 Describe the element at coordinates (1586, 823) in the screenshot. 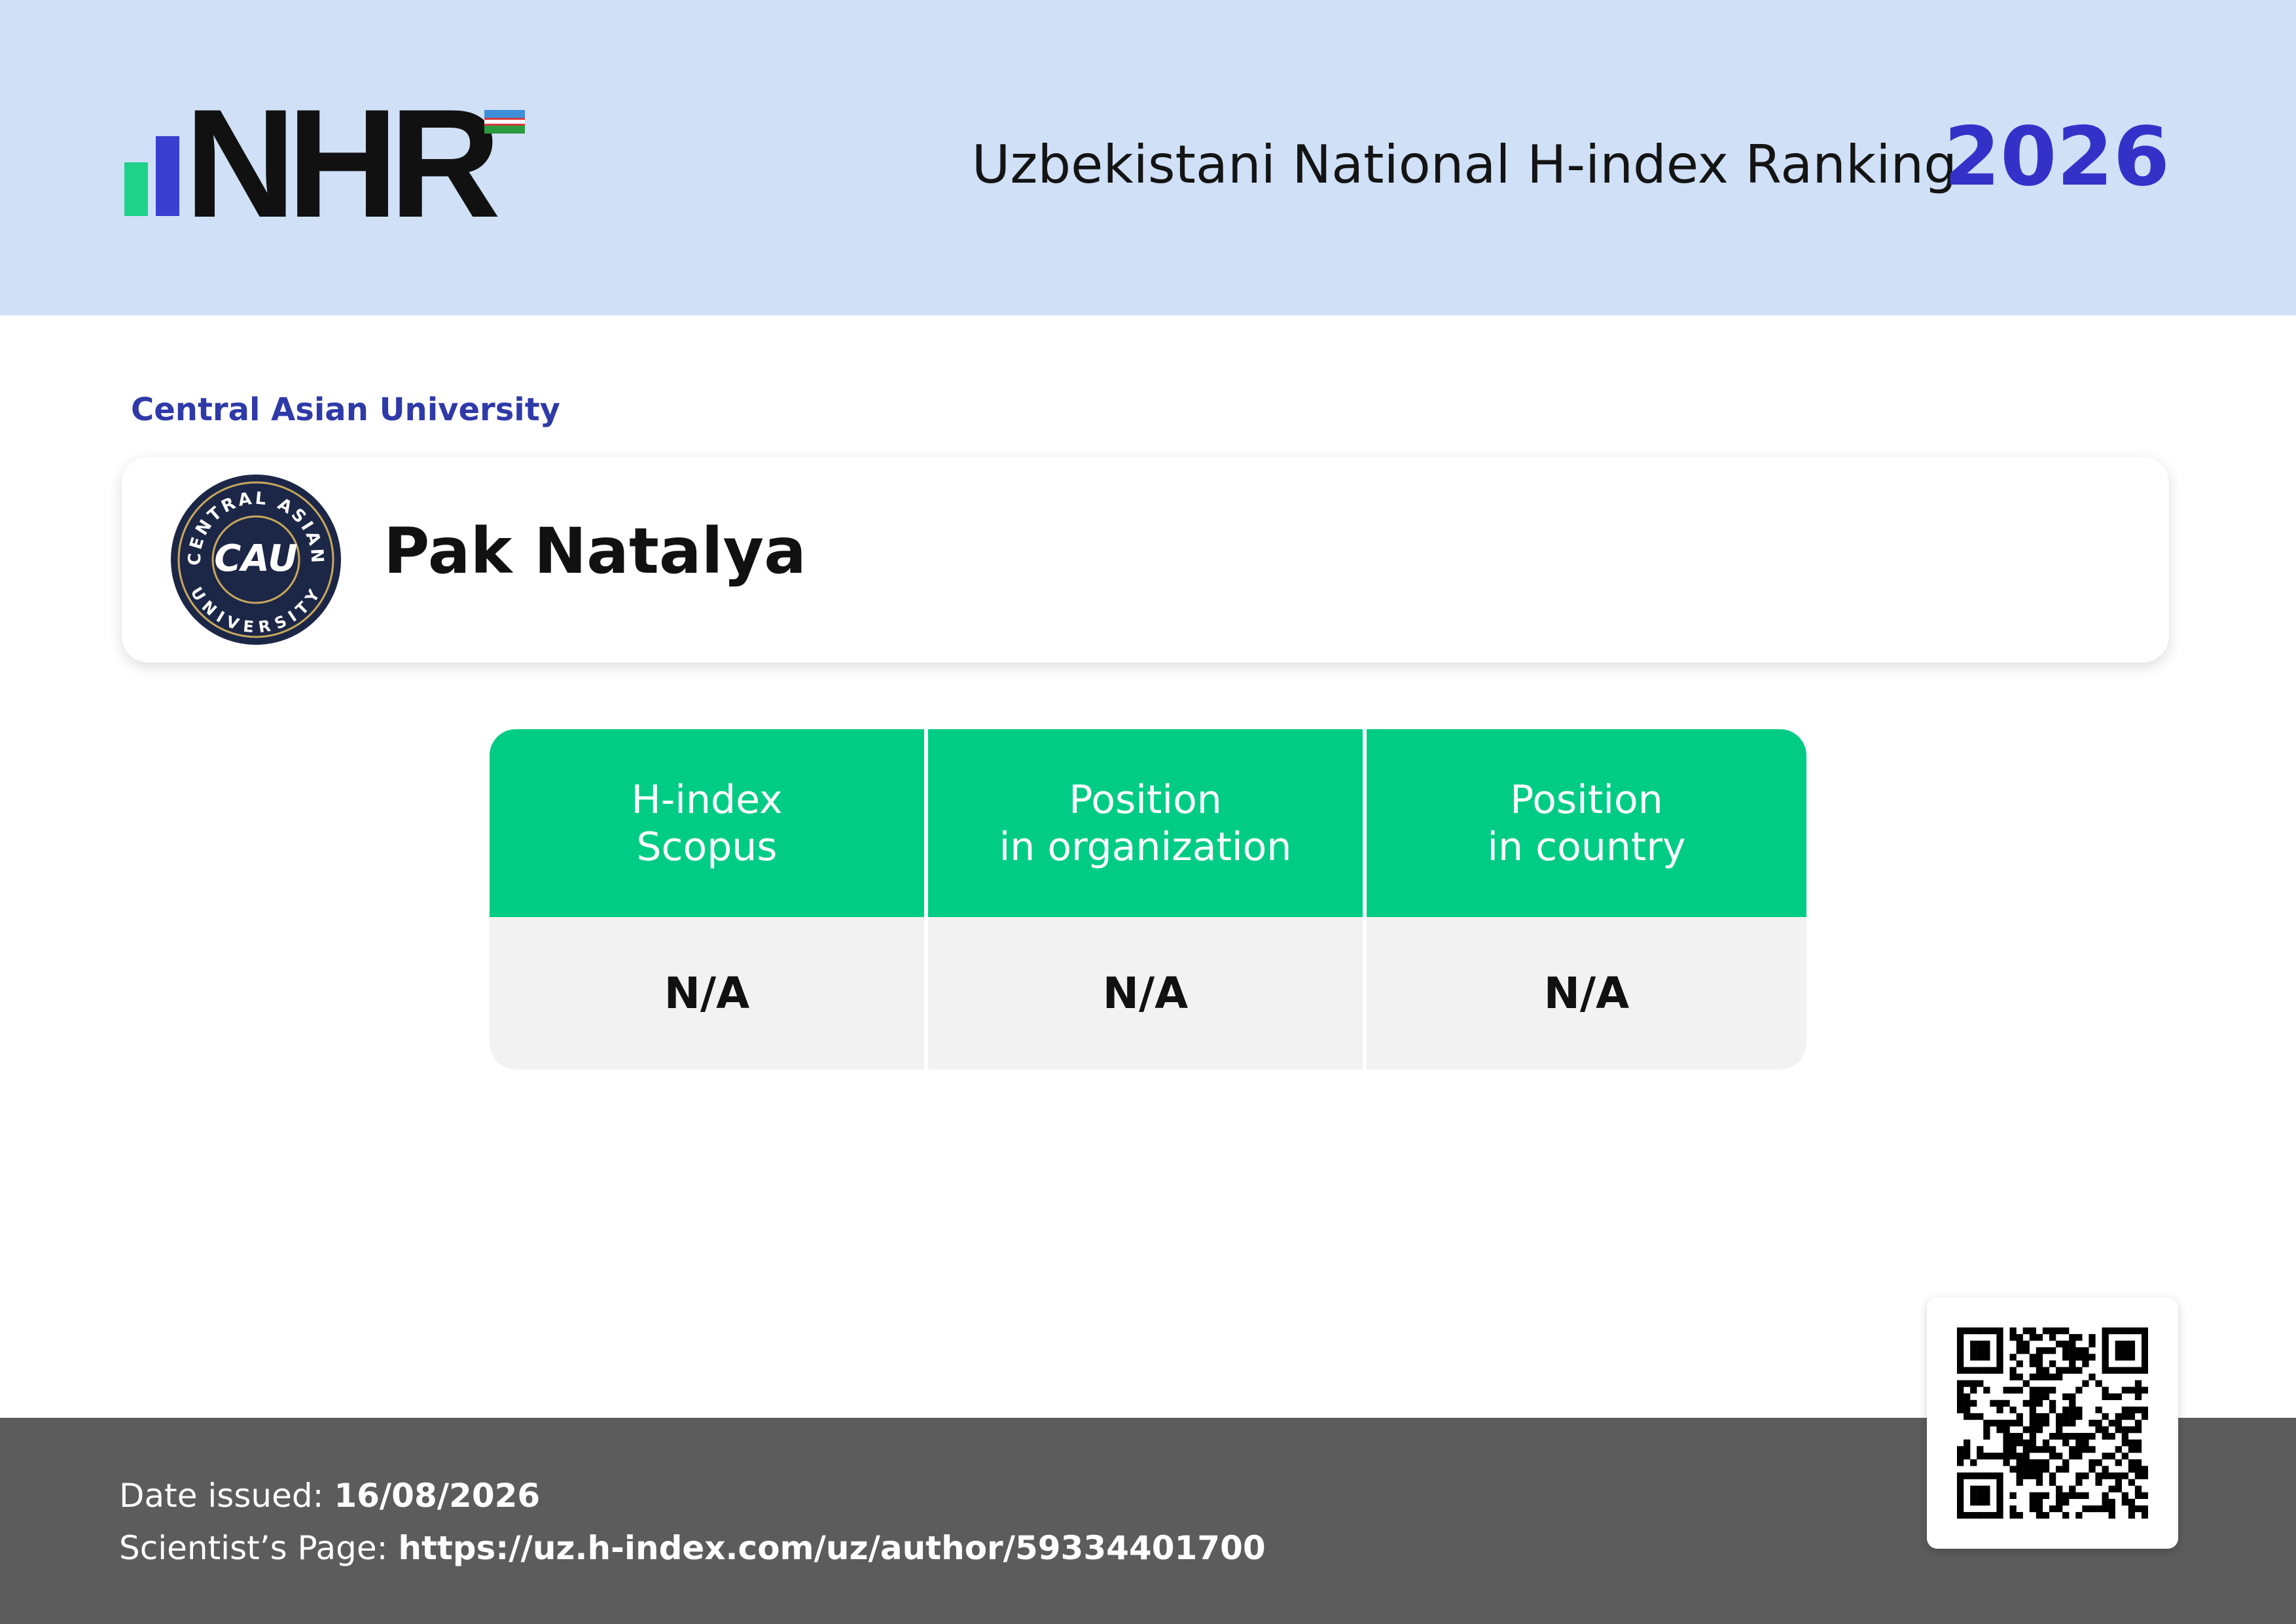

I see `header-position-country: Position in country` at that location.